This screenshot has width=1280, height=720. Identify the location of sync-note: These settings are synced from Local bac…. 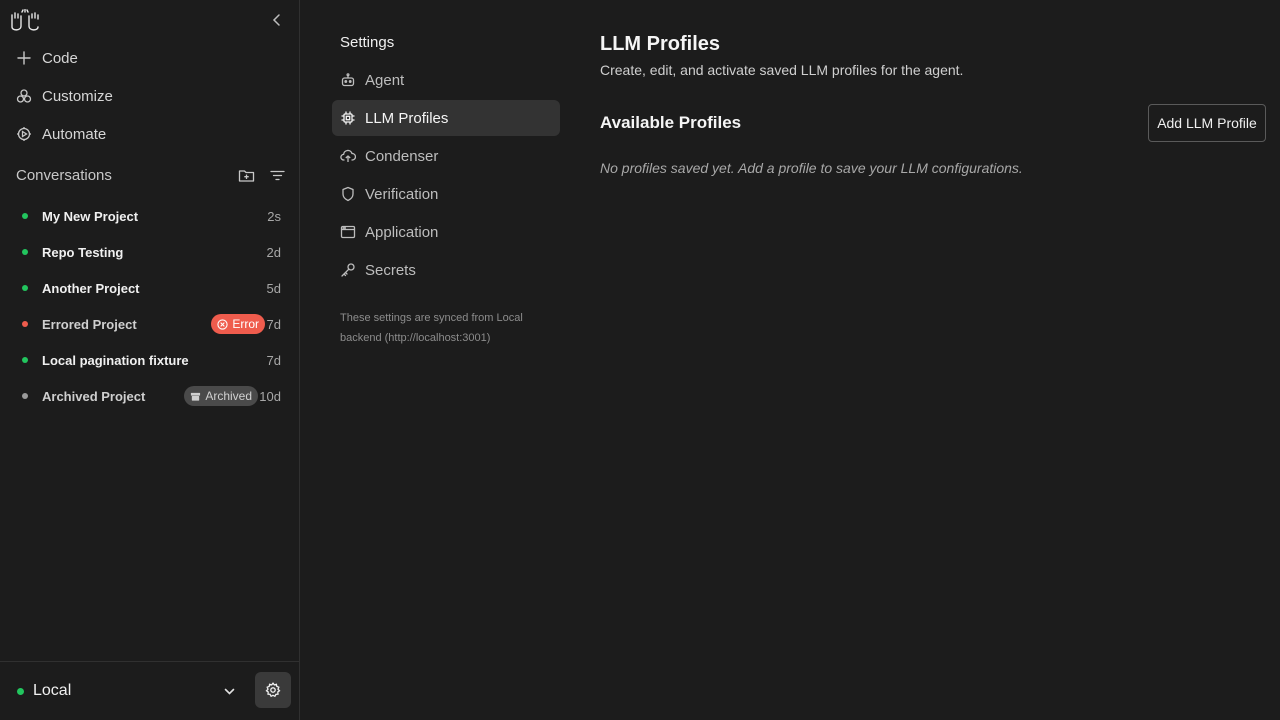
(431, 328).